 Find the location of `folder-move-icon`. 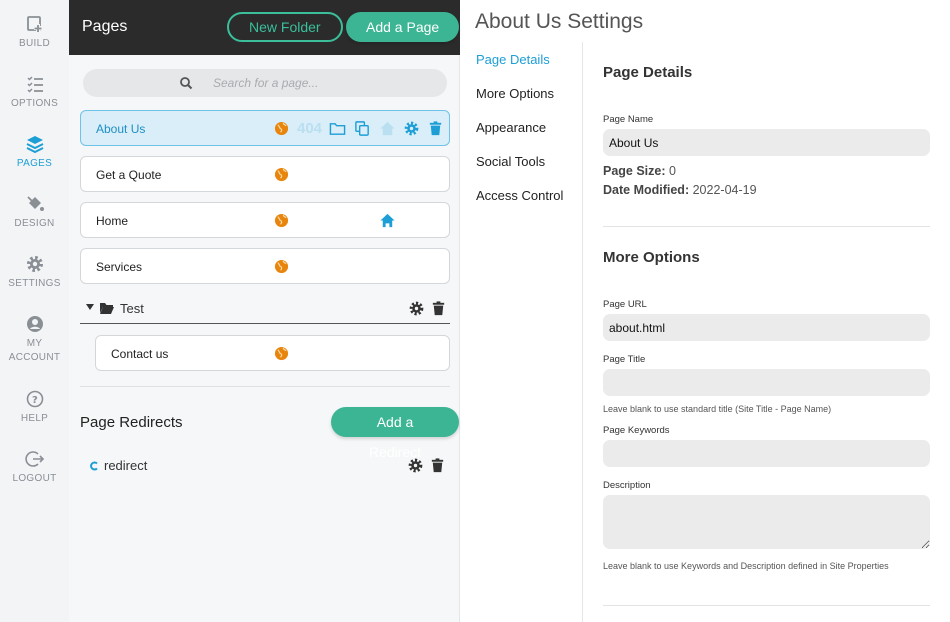

folder-move-icon is located at coordinates (337, 128).